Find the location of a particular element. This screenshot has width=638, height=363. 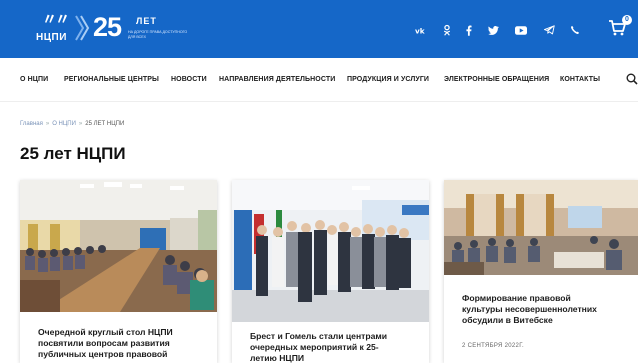

viber-icon is located at coordinates (575, 30).